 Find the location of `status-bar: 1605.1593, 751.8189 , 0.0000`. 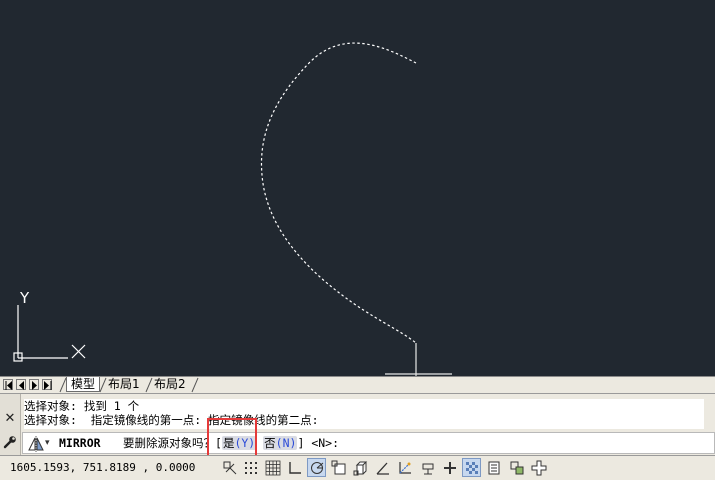

status-bar: 1605.1593, 751.8189 , 0.0000 is located at coordinates (357, 467).